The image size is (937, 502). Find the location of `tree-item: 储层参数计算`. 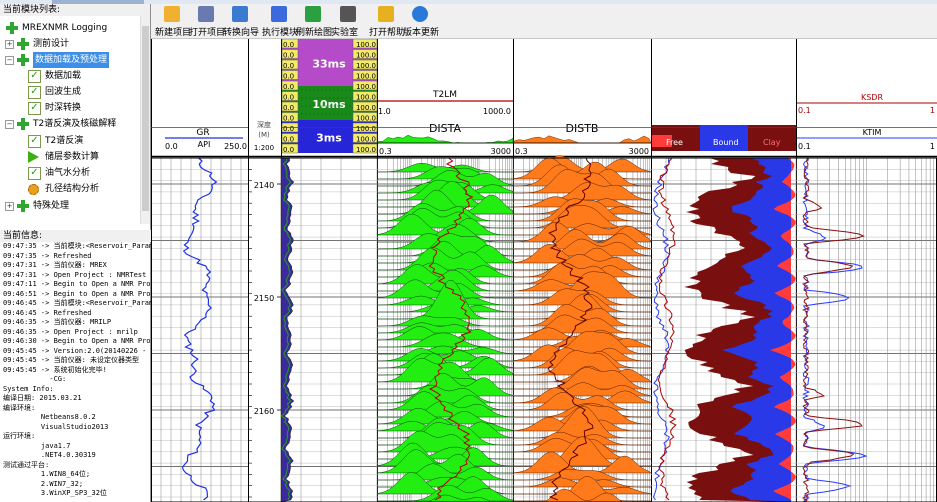

tree-item: 储层参数计算 is located at coordinates (70, 157).